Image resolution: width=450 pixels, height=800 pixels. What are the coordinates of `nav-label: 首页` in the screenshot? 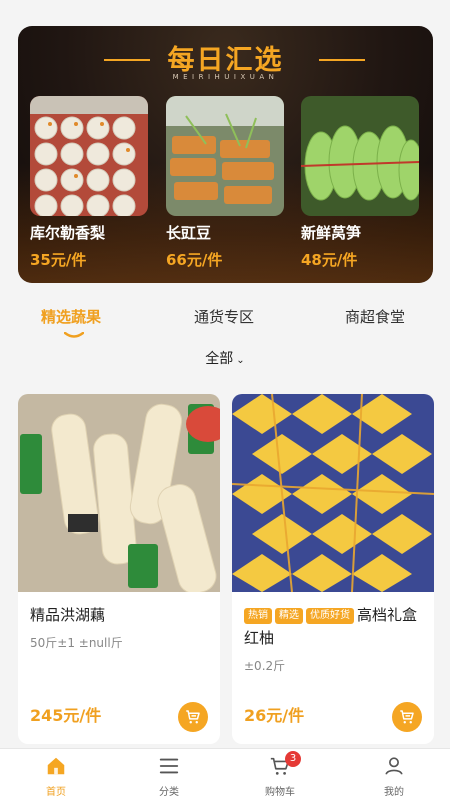 It's located at (56, 792).